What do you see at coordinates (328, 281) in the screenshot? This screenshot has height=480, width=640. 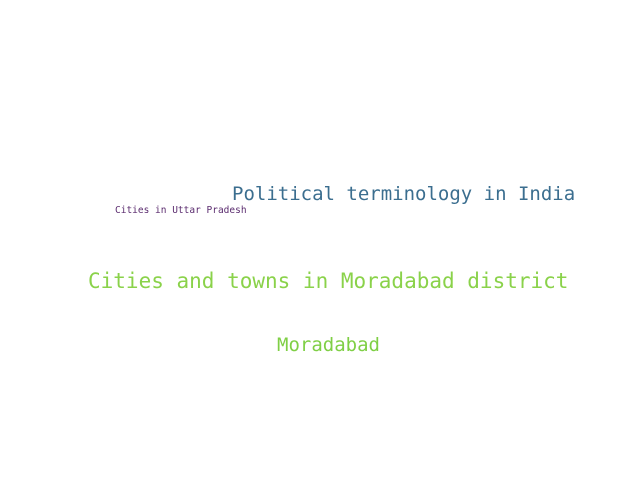 I see `word-cities-and-towns-in-moradabad-district: Cities and towns in Moradabad district` at bounding box center [328, 281].